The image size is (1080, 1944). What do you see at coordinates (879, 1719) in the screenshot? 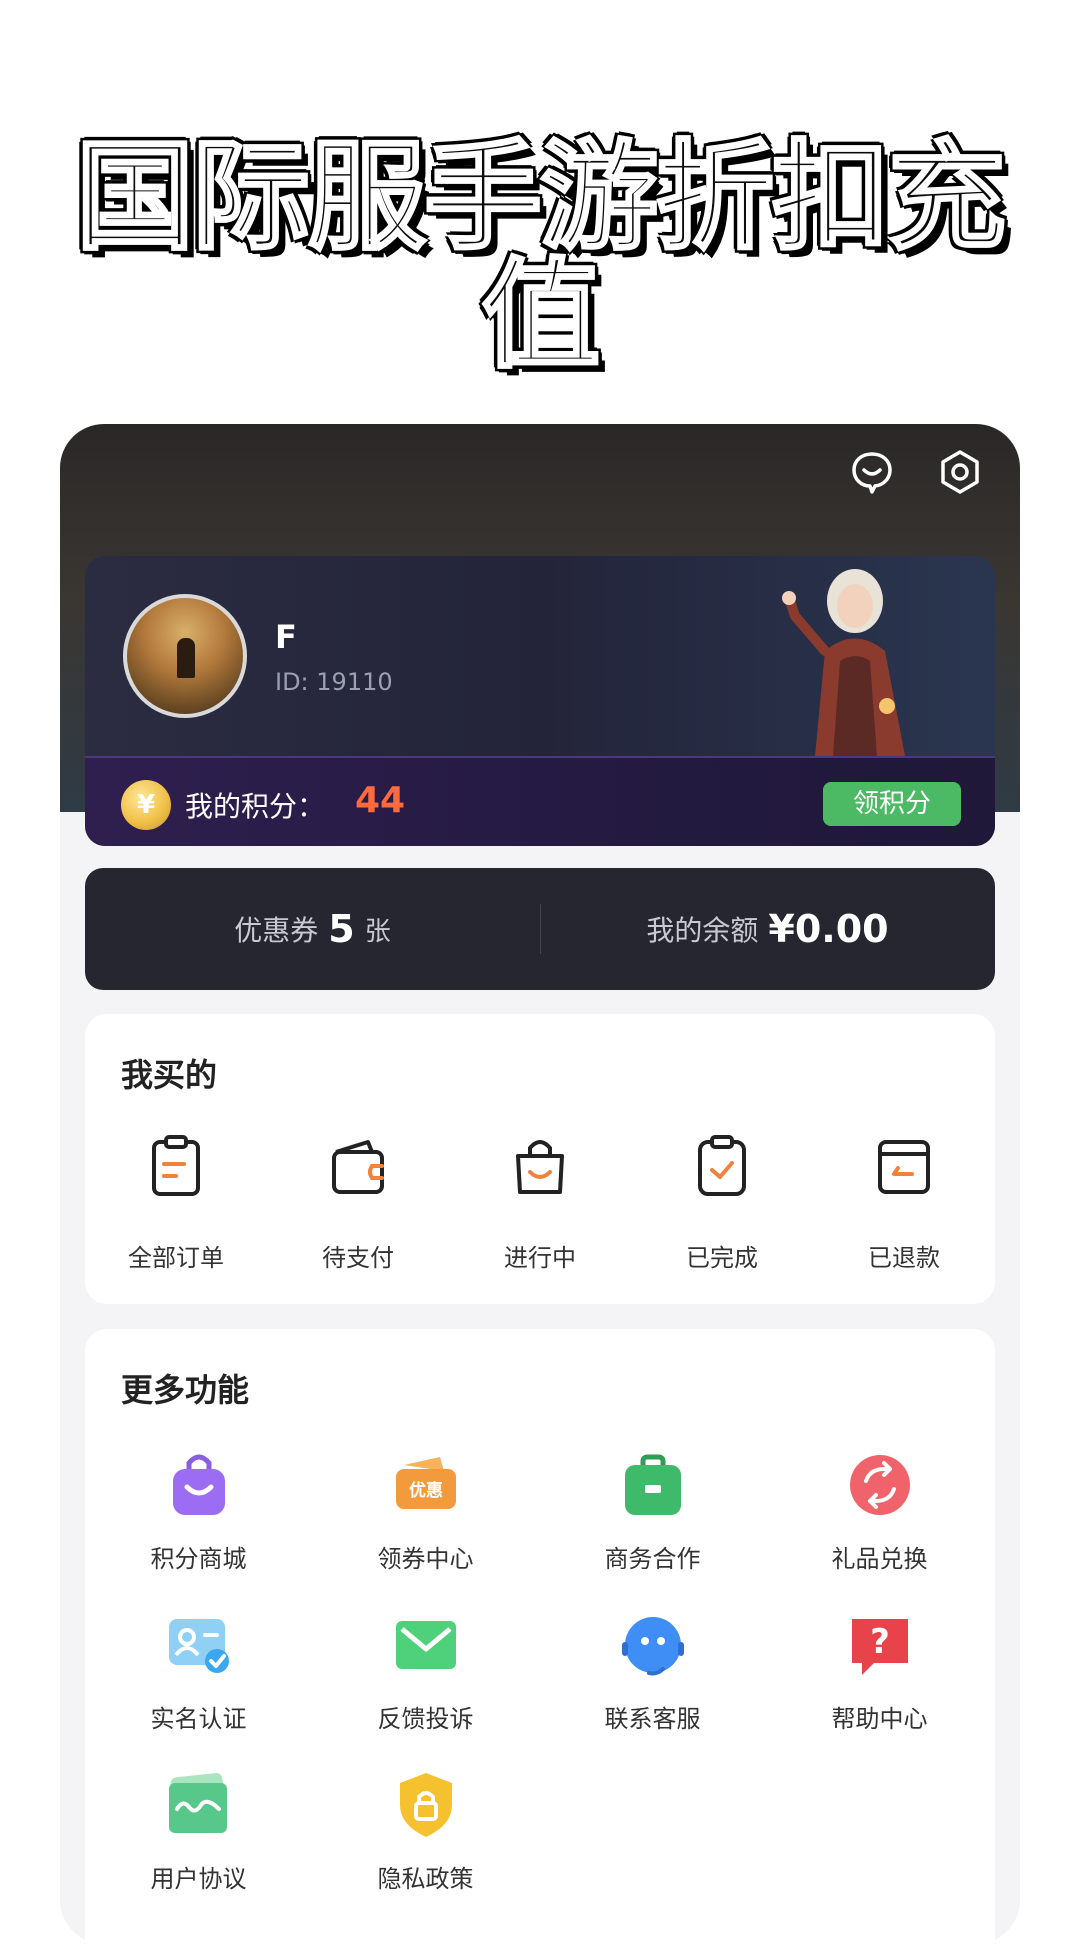
I see `func-label: 帮助中心` at bounding box center [879, 1719].